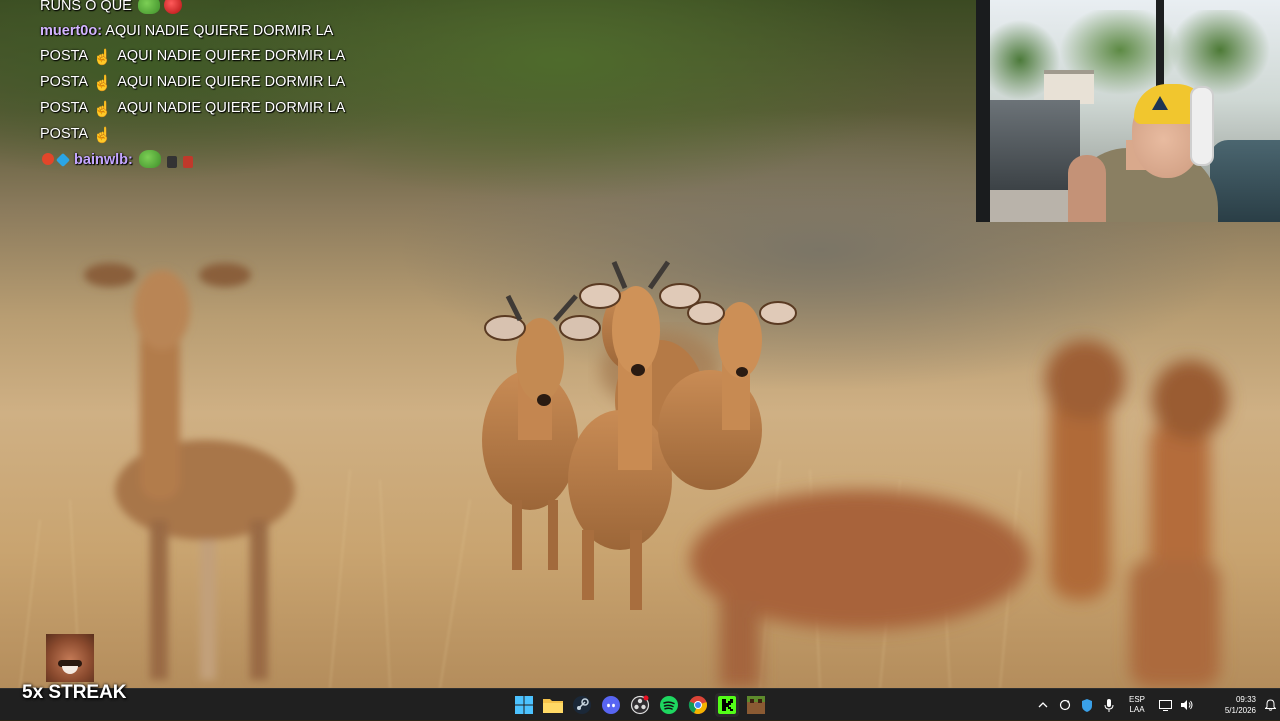 This screenshot has height=721, width=1280. Describe the element at coordinates (1160, 46) in the screenshot. I see `webcam-window-frame` at that location.